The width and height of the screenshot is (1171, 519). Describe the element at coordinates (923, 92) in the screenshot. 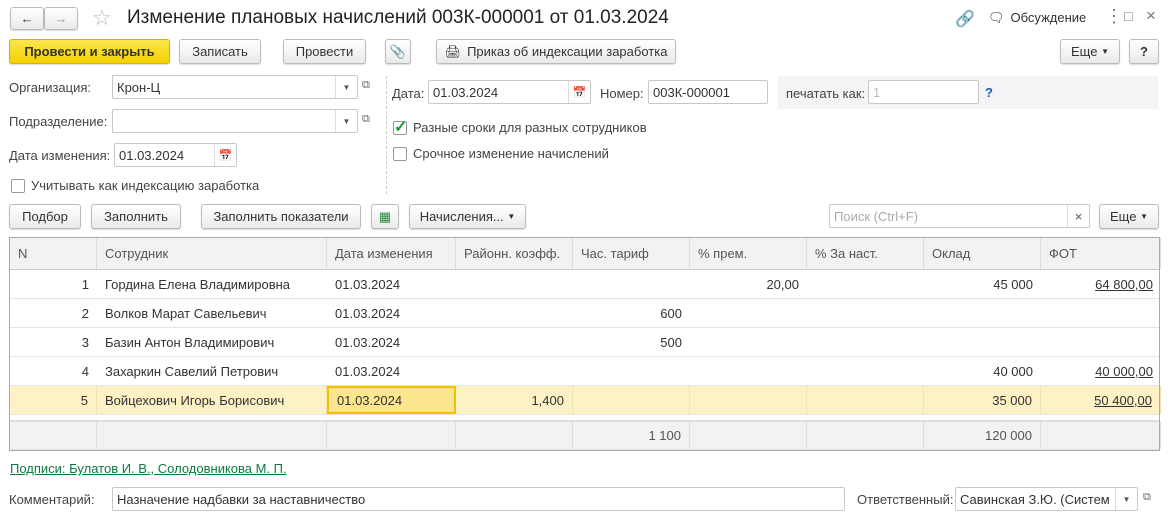

I see `print-as-field: 1` at that location.